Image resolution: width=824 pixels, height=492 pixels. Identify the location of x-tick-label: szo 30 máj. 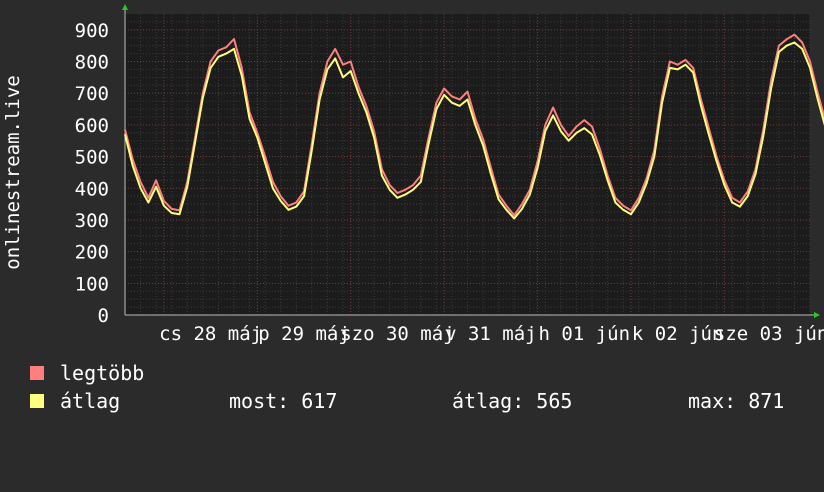
(397, 334).